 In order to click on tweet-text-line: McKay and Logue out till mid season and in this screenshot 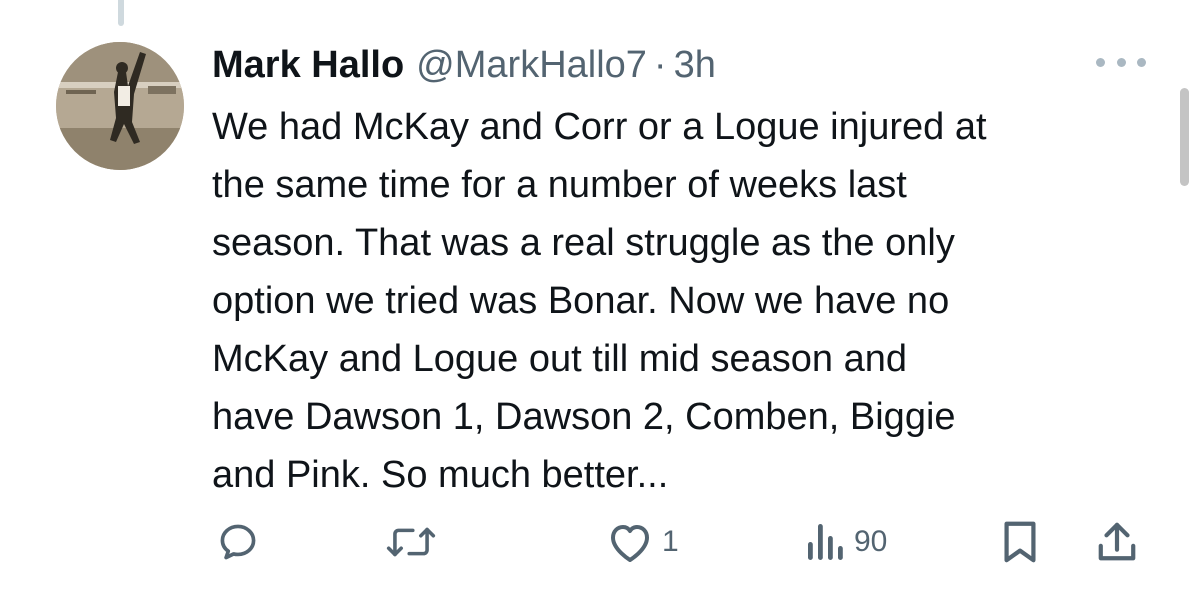, I will do `click(559, 359)`.